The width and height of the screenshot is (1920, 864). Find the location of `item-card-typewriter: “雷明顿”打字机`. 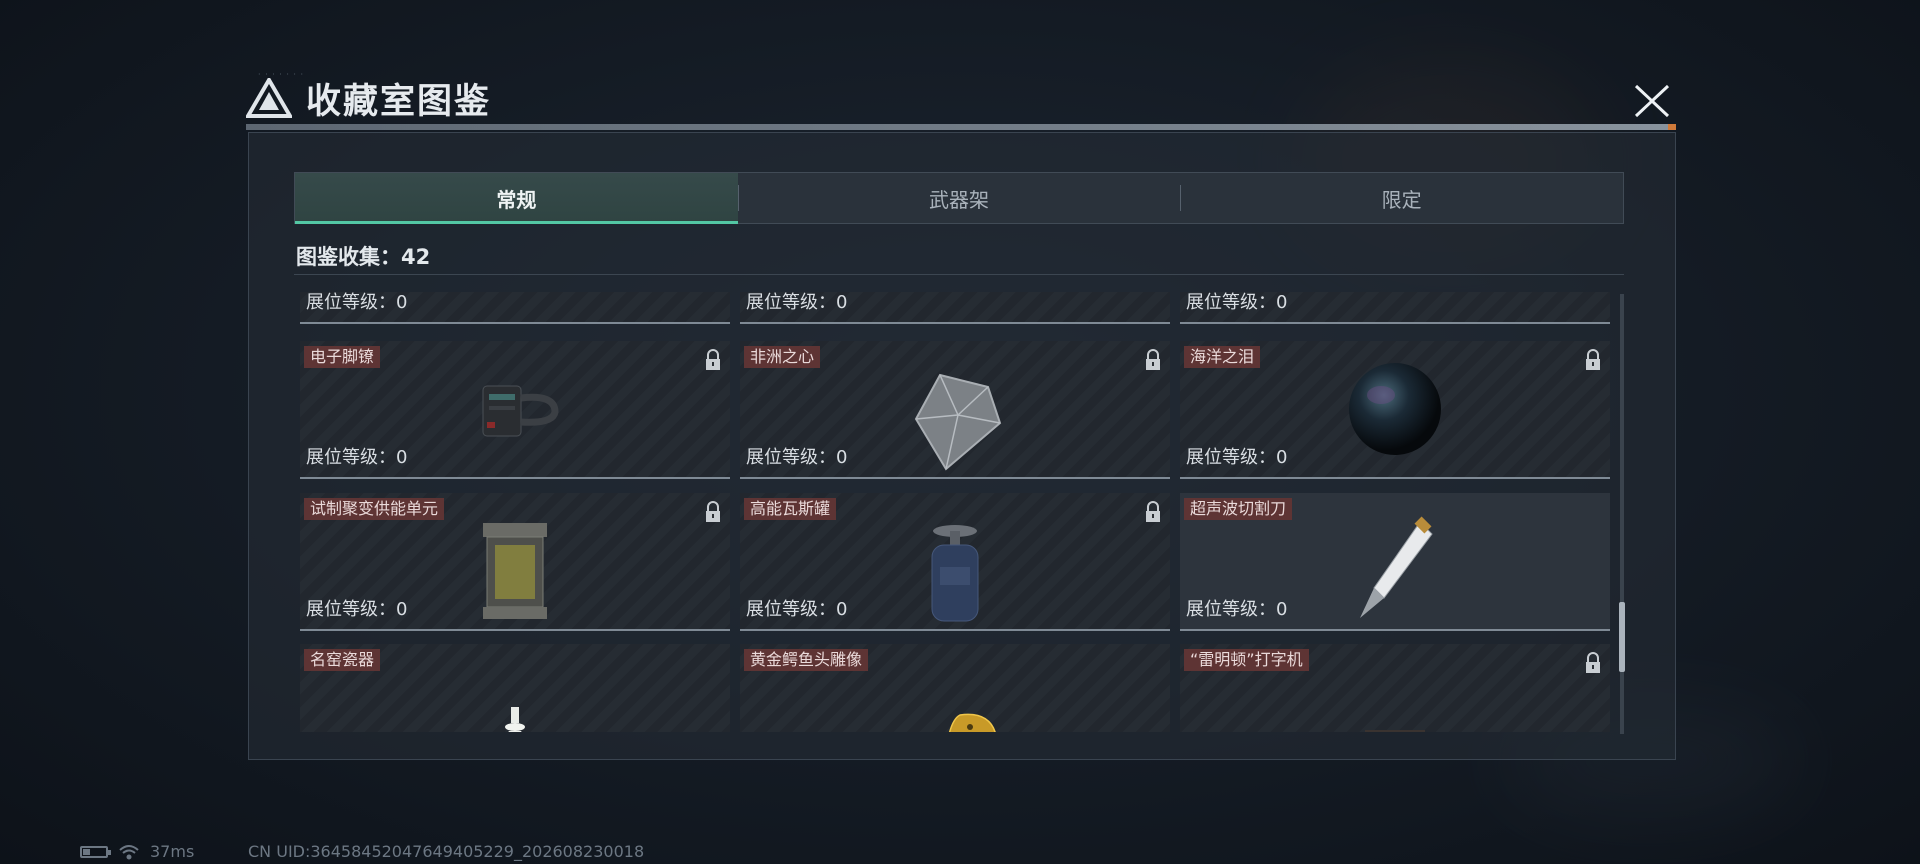

item-card-typewriter: “雷明顿”打字机 is located at coordinates (1395, 688).